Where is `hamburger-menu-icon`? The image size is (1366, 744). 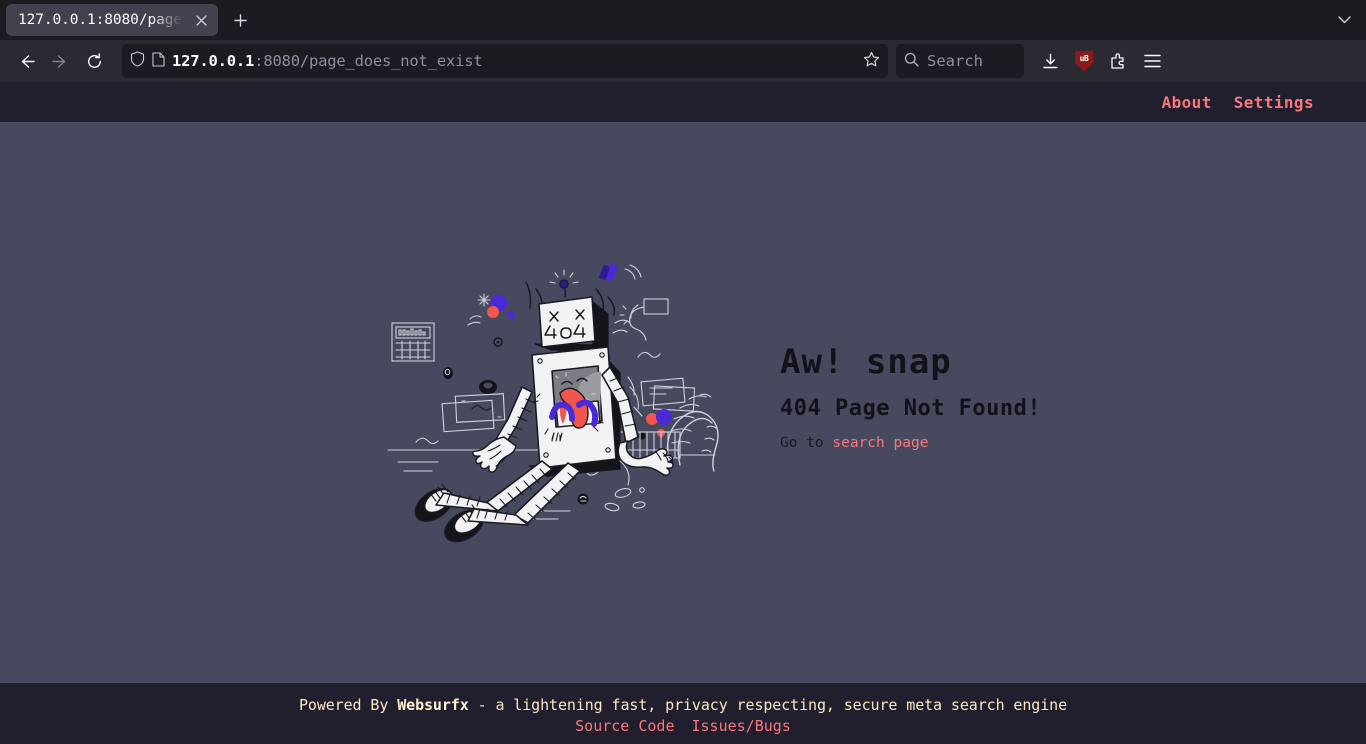
hamburger-menu-icon is located at coordinates (1152, 61).